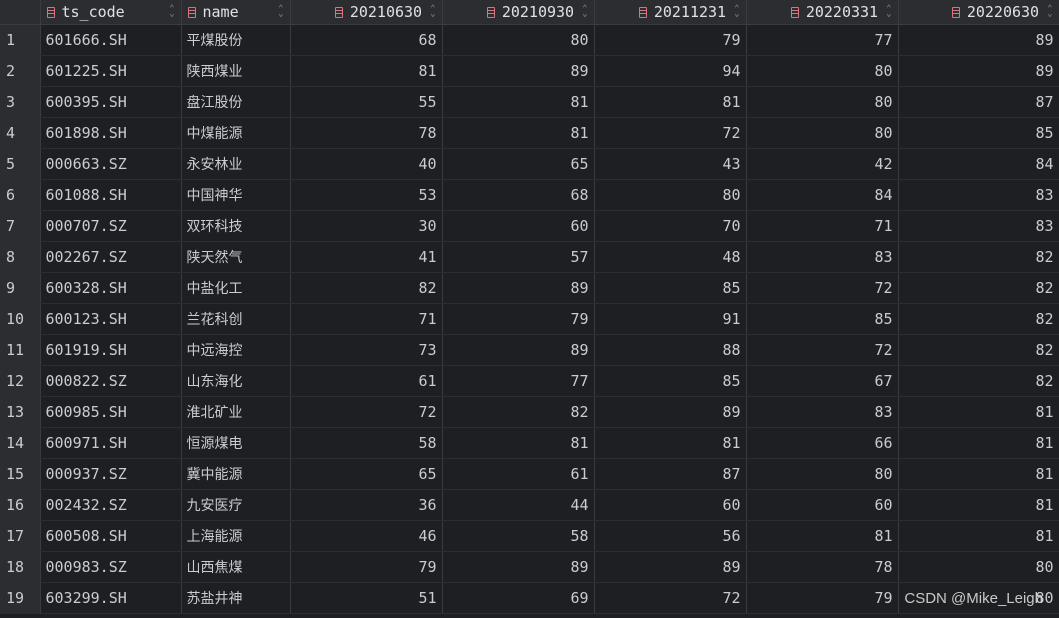 The height and width of the screenshot is (618, 1059). Describe the element at coordinates (518, 474) in the screenshot. I see `cell-20210930: 61` at that location.